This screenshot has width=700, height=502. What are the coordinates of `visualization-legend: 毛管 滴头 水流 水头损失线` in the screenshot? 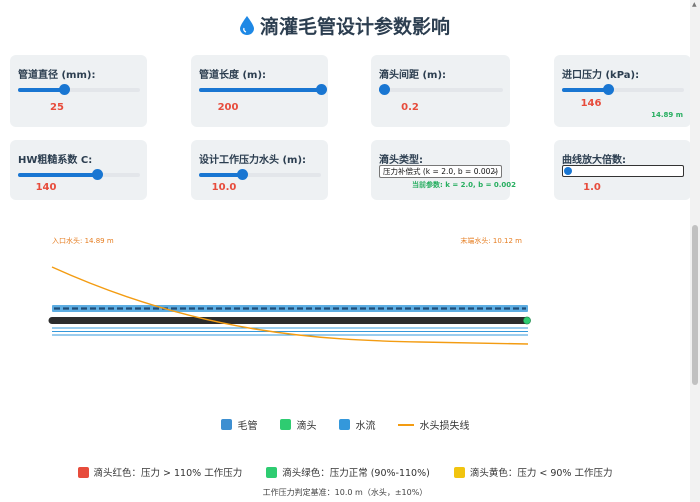 It's located at (345, 424).